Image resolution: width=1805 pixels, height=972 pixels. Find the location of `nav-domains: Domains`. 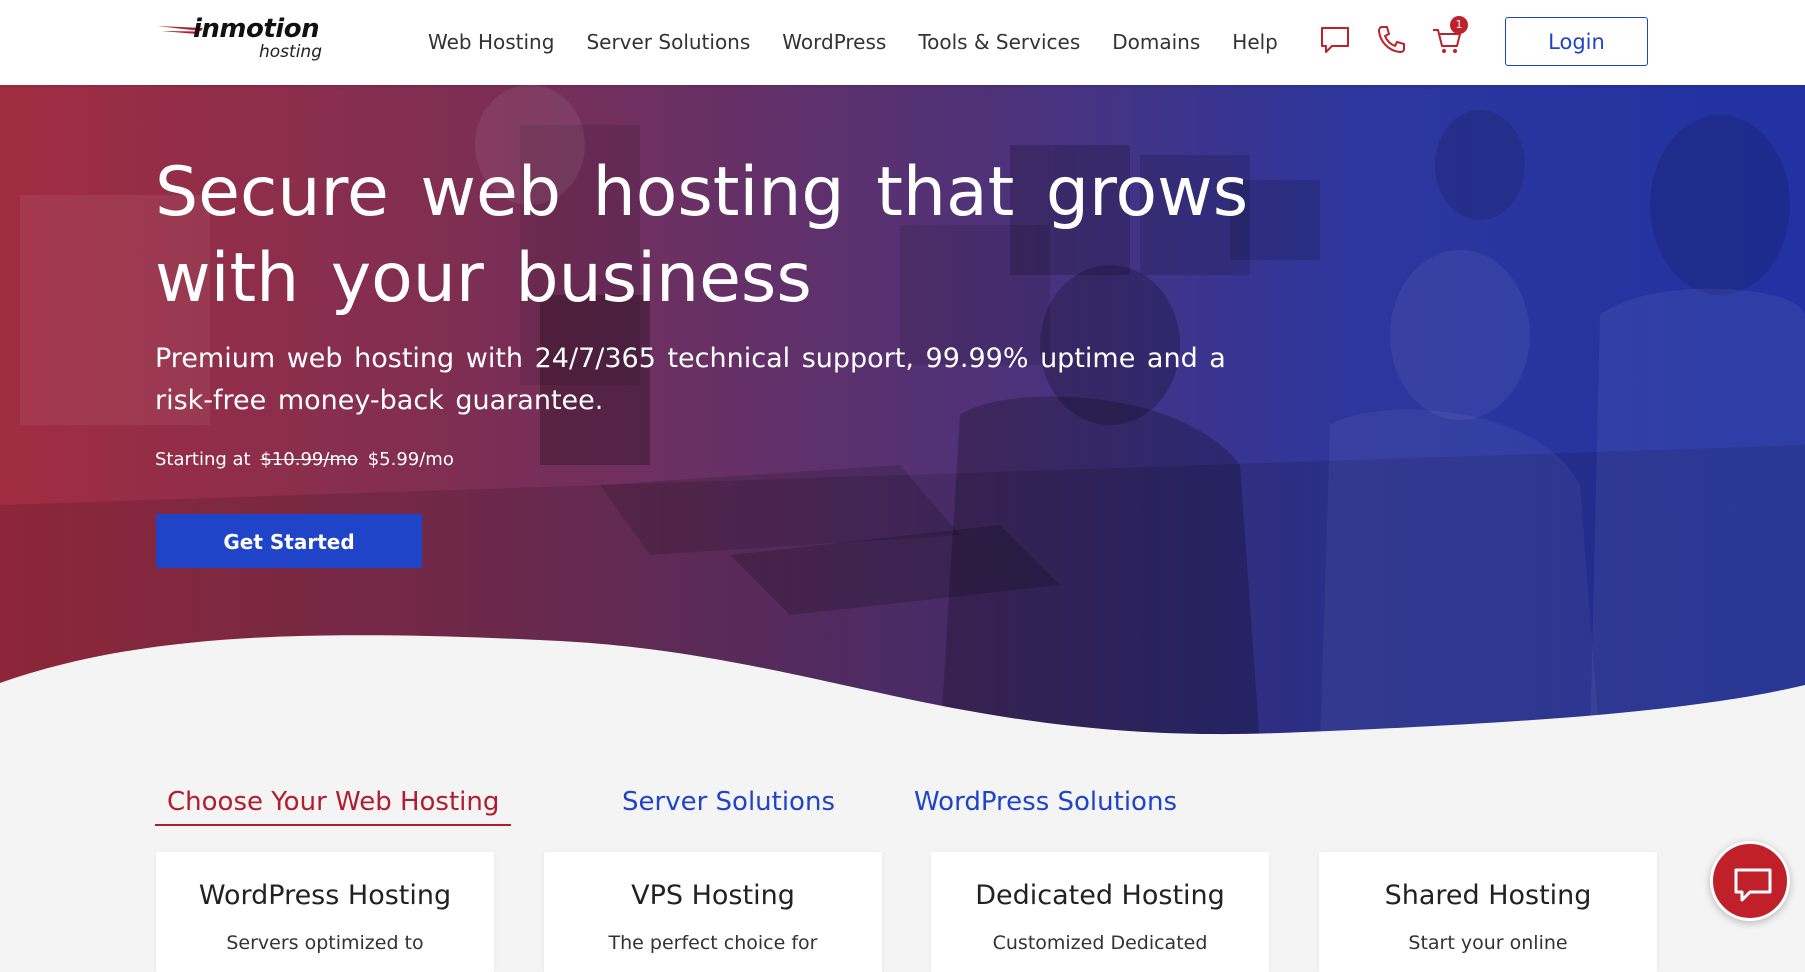

nav-domains: Domains is located at coordinates (1156, 42).